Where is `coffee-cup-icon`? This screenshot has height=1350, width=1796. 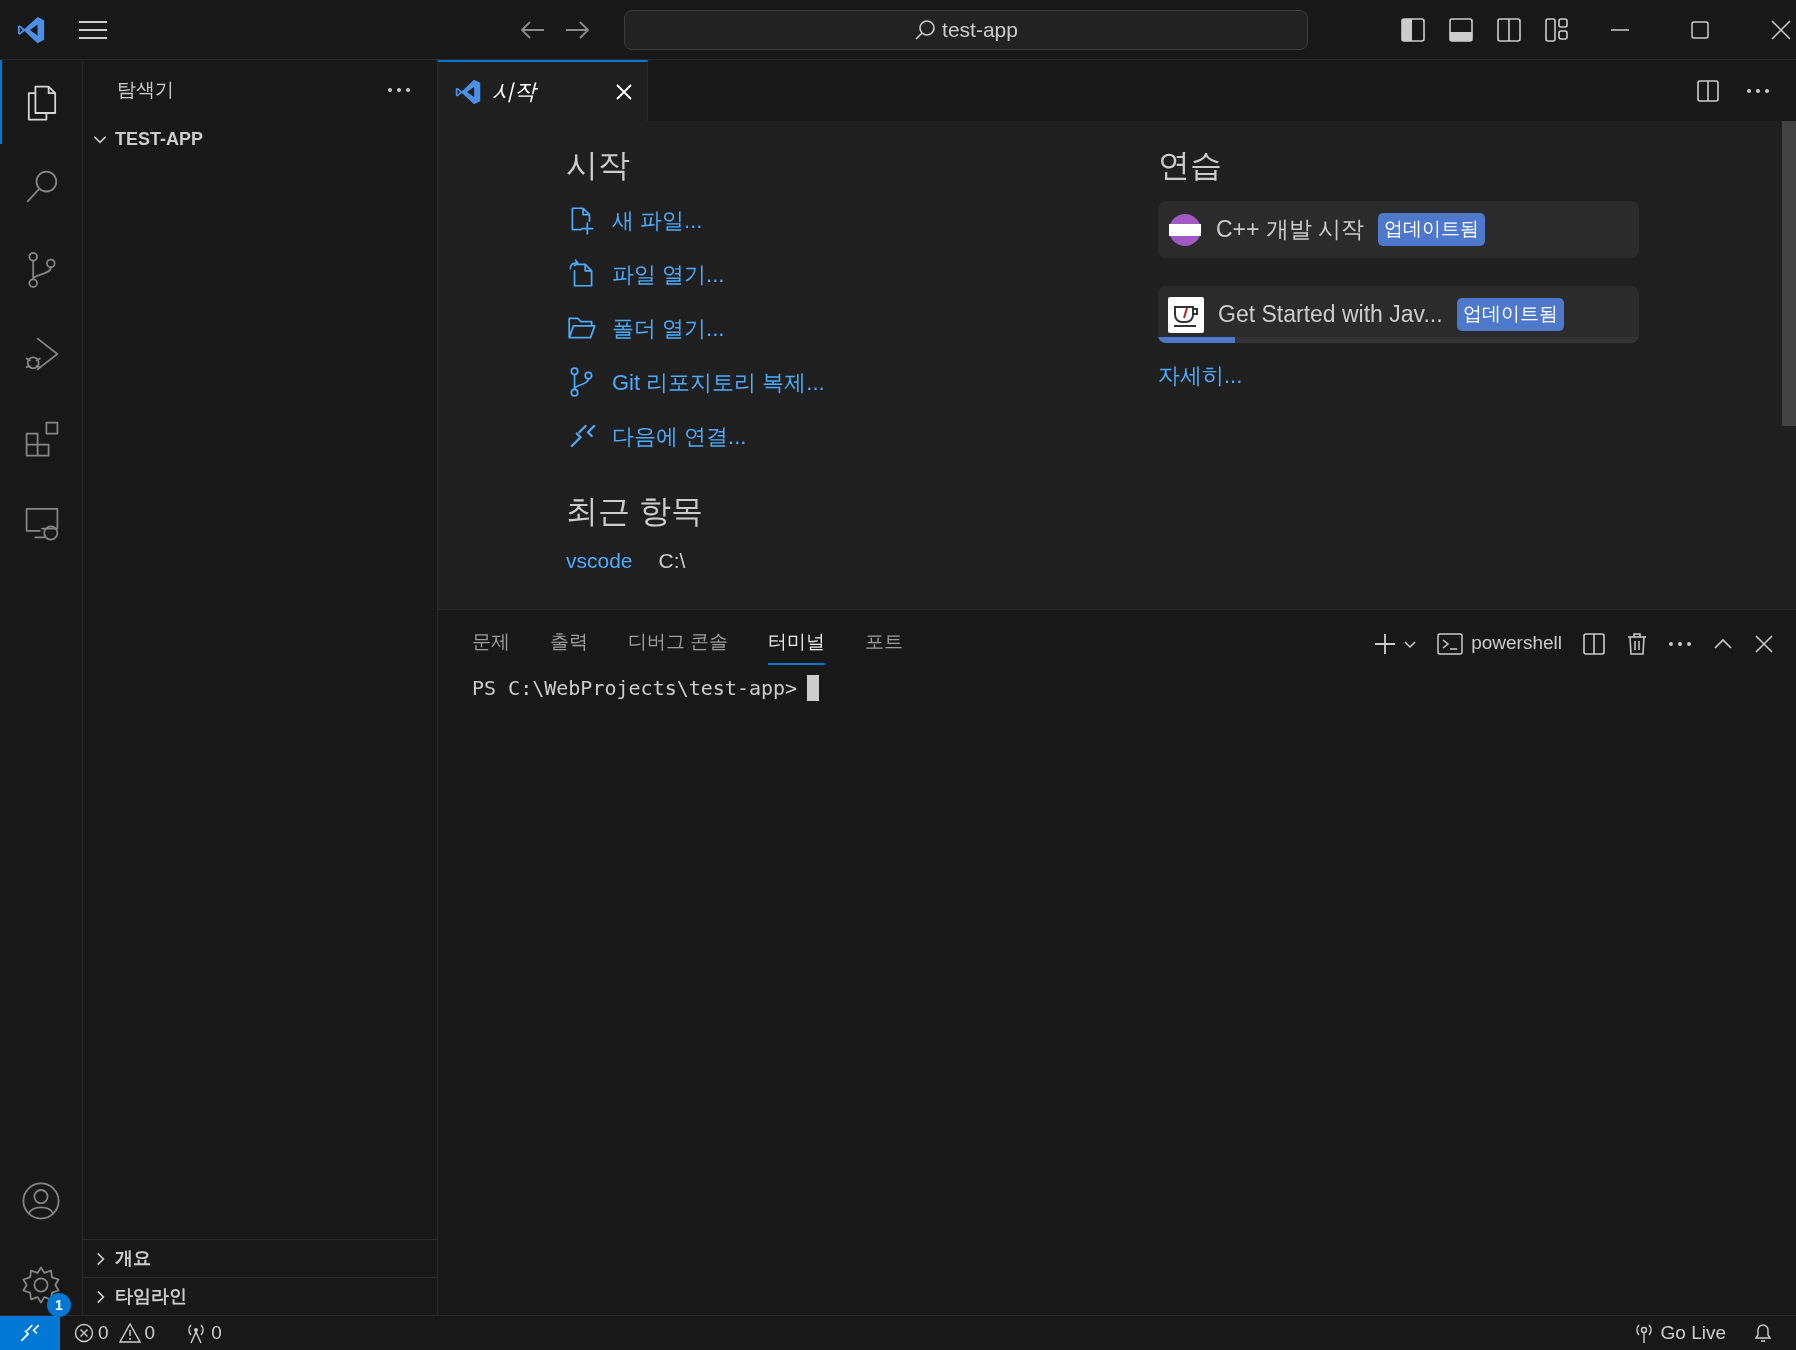
coffee-cup-icon is located at coordinates (1186, 314).